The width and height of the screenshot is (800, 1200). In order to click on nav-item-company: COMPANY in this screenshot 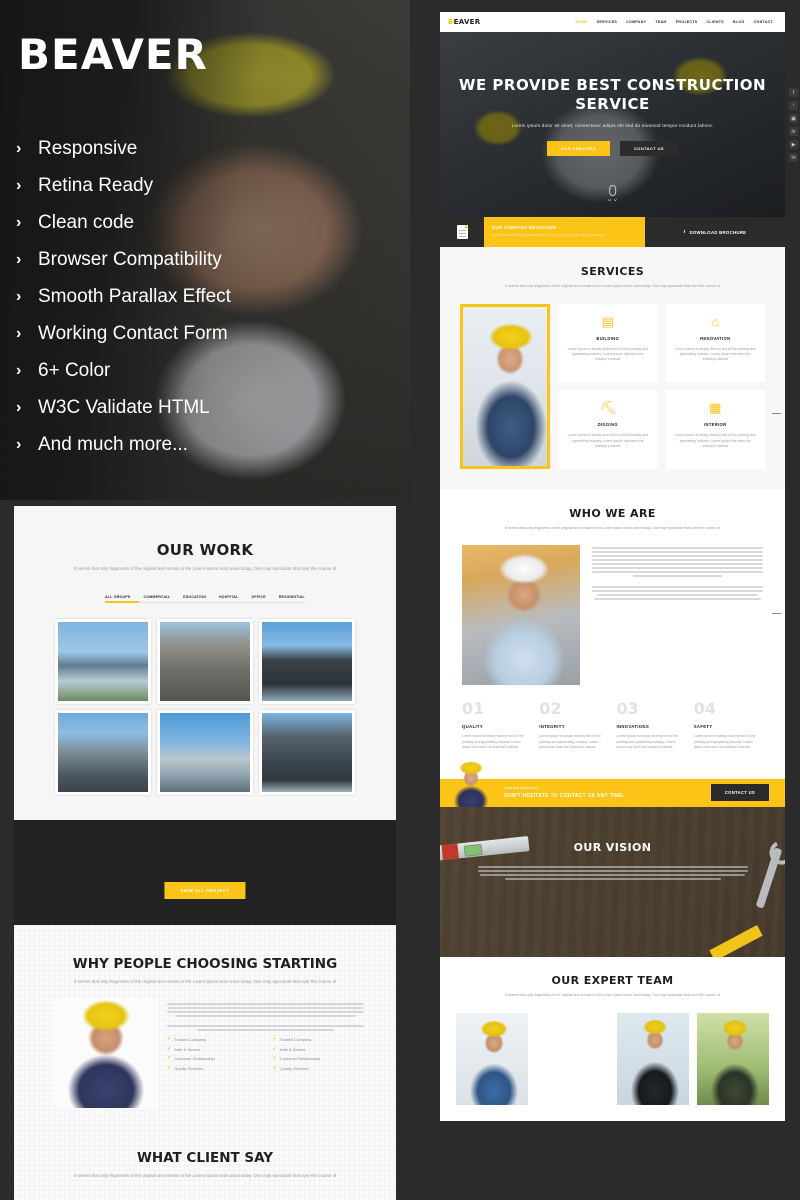, I will do `click(636, 22)`.